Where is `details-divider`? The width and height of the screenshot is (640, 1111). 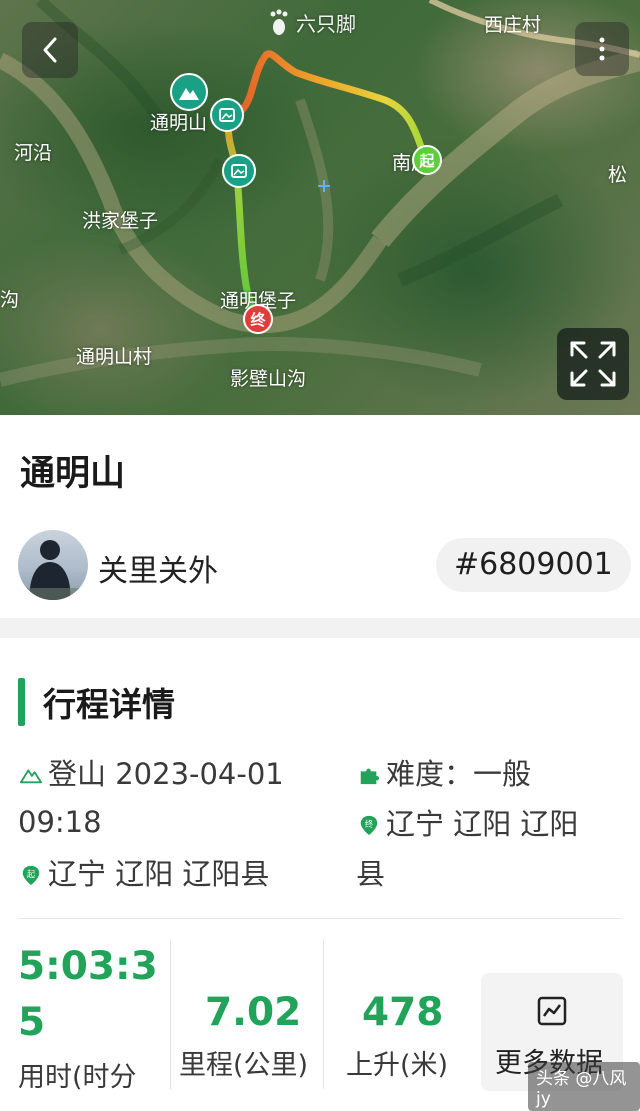 details-divider is located at coordinates (320, 918).